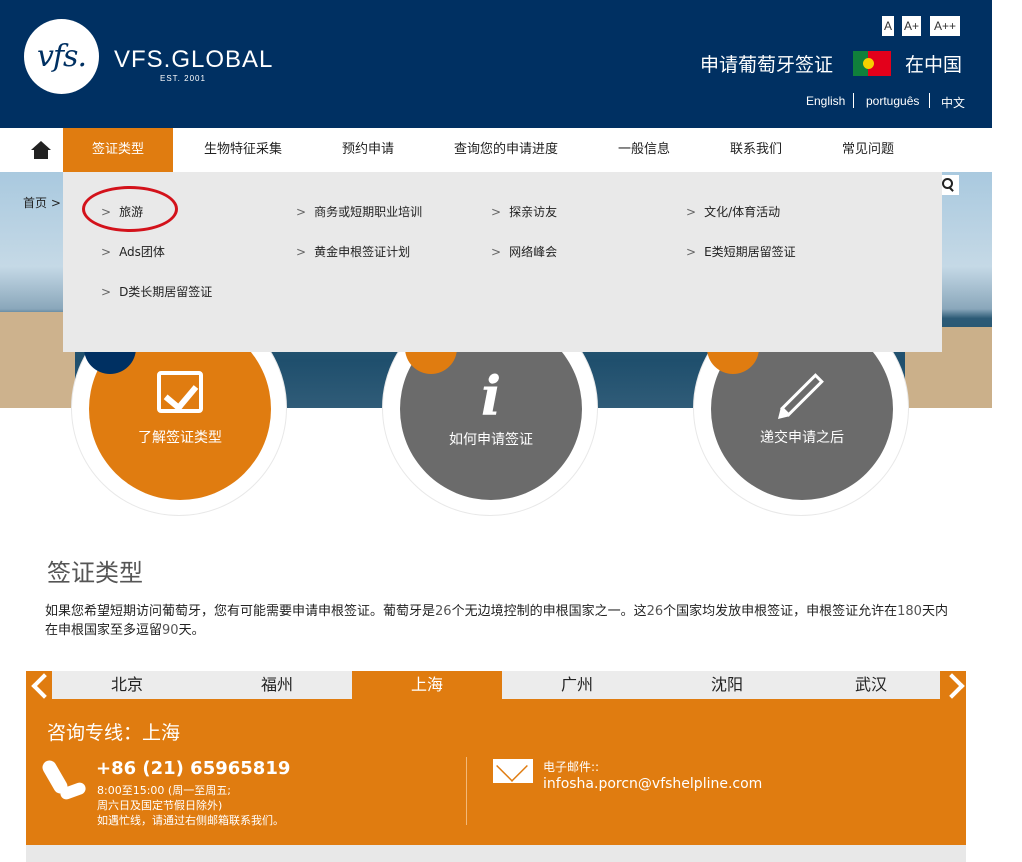 The width and height of the screenshot is (1022, 862). What do you see at coordinates (368, 150) in the screenshot?
I see `nav-appointment: 预约申请` at bounding box center [368, 150].